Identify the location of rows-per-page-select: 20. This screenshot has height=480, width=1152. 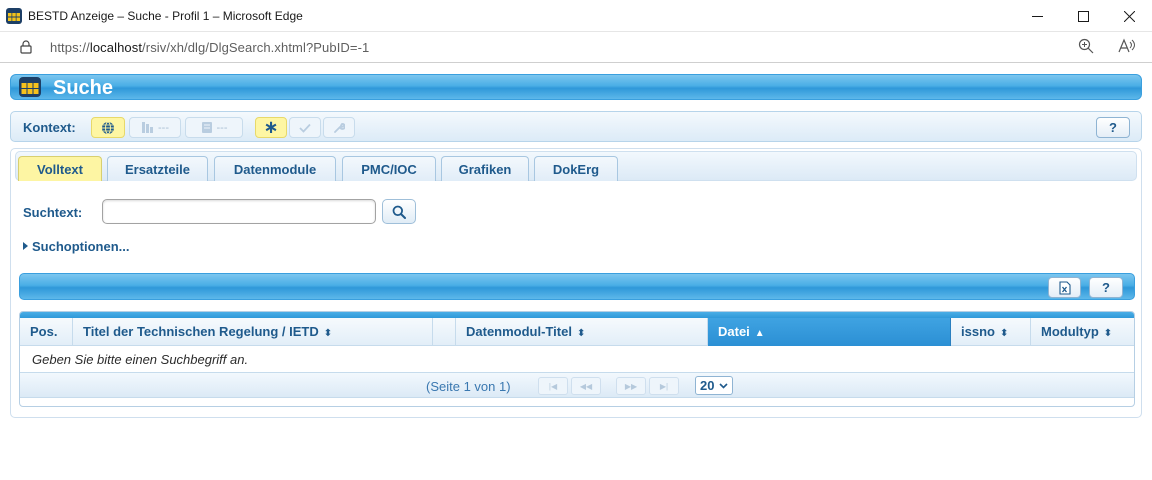
(714, 385).